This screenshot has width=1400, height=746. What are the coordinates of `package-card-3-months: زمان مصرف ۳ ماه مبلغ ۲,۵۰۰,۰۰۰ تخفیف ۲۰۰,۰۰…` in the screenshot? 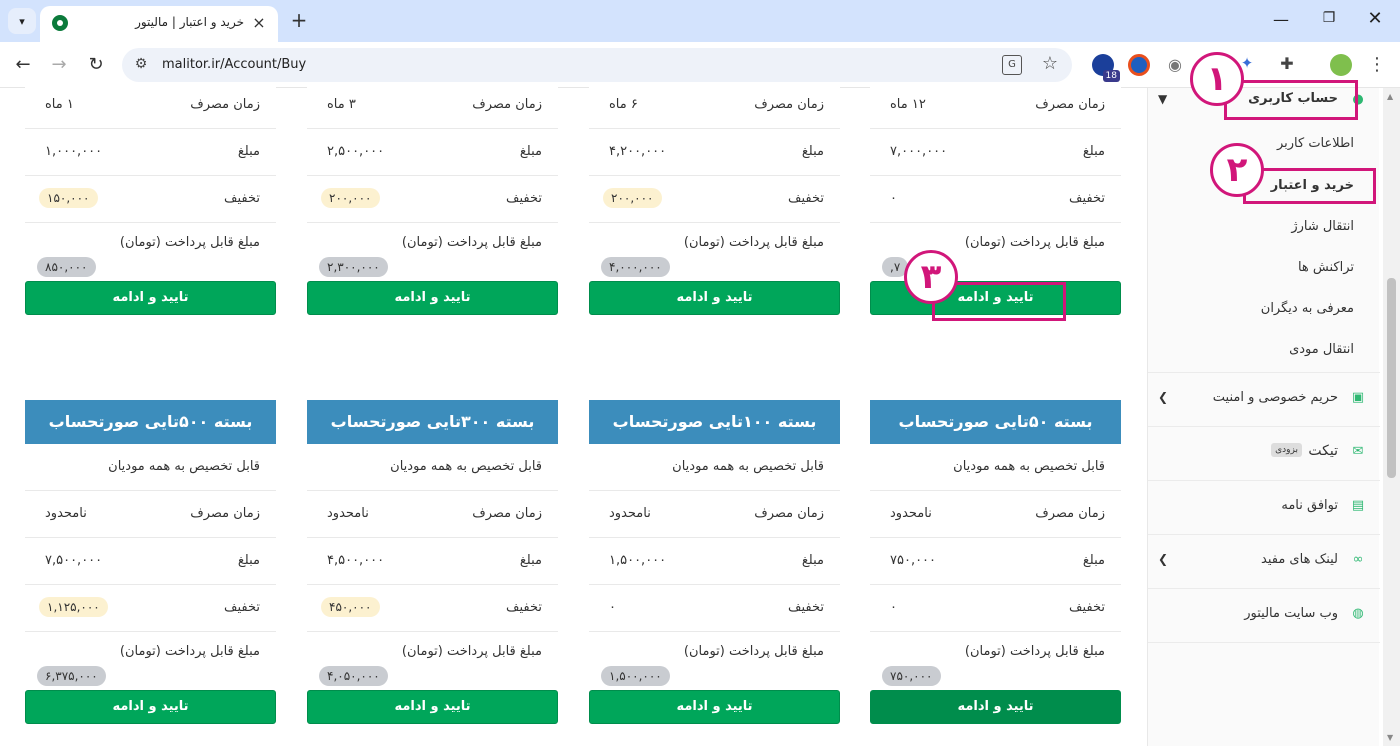 It's located at (432, 198).